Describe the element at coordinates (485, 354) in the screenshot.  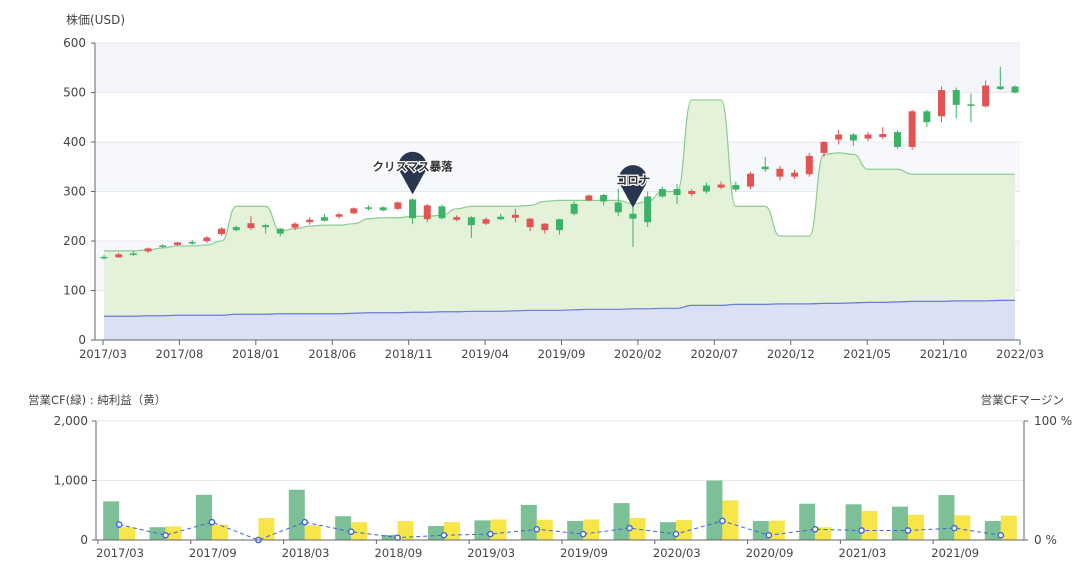
I see `price-x-tick-label: 2019/04` at that location.